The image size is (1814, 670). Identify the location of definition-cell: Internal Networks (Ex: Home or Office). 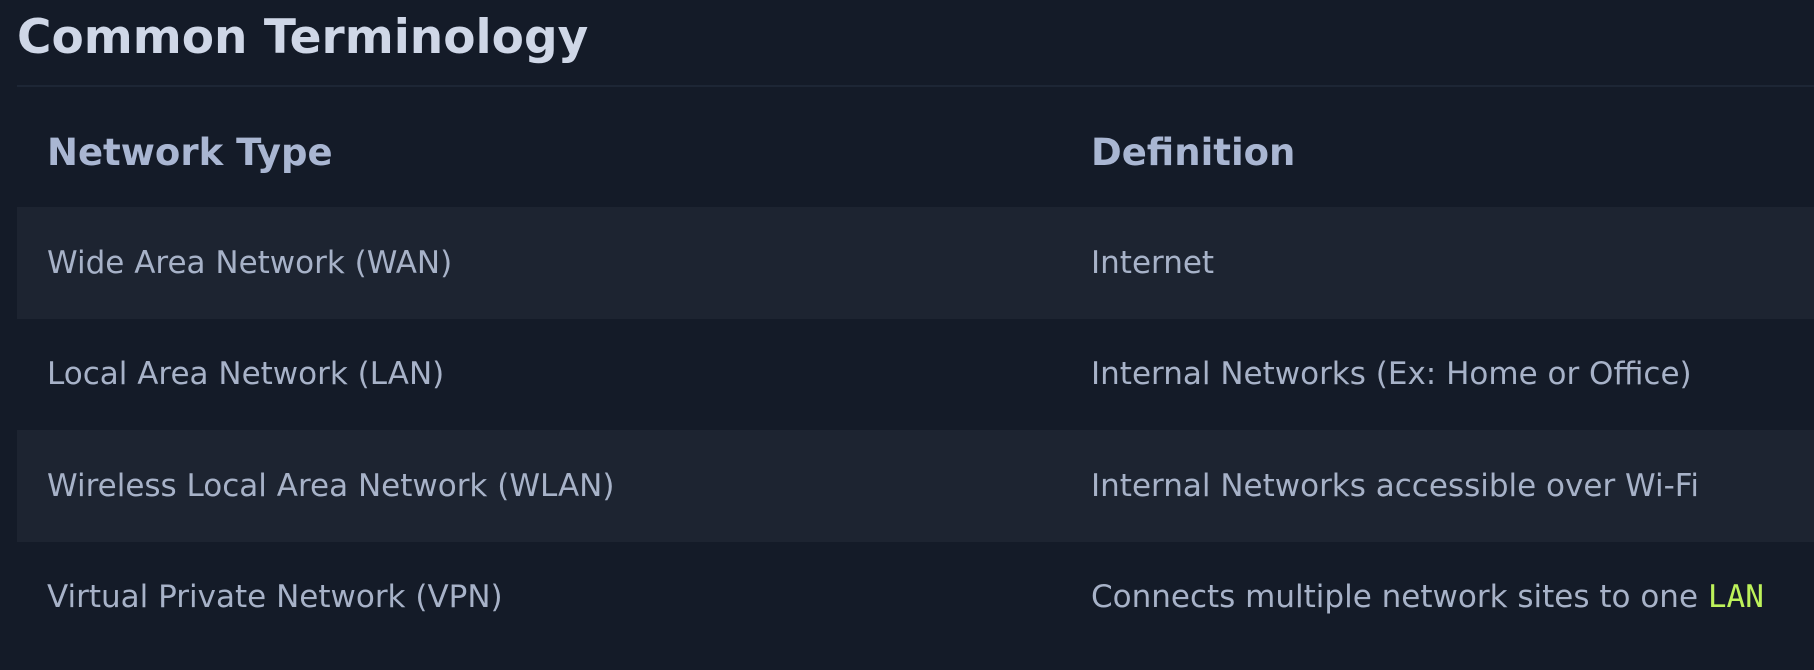
(1452, 374).